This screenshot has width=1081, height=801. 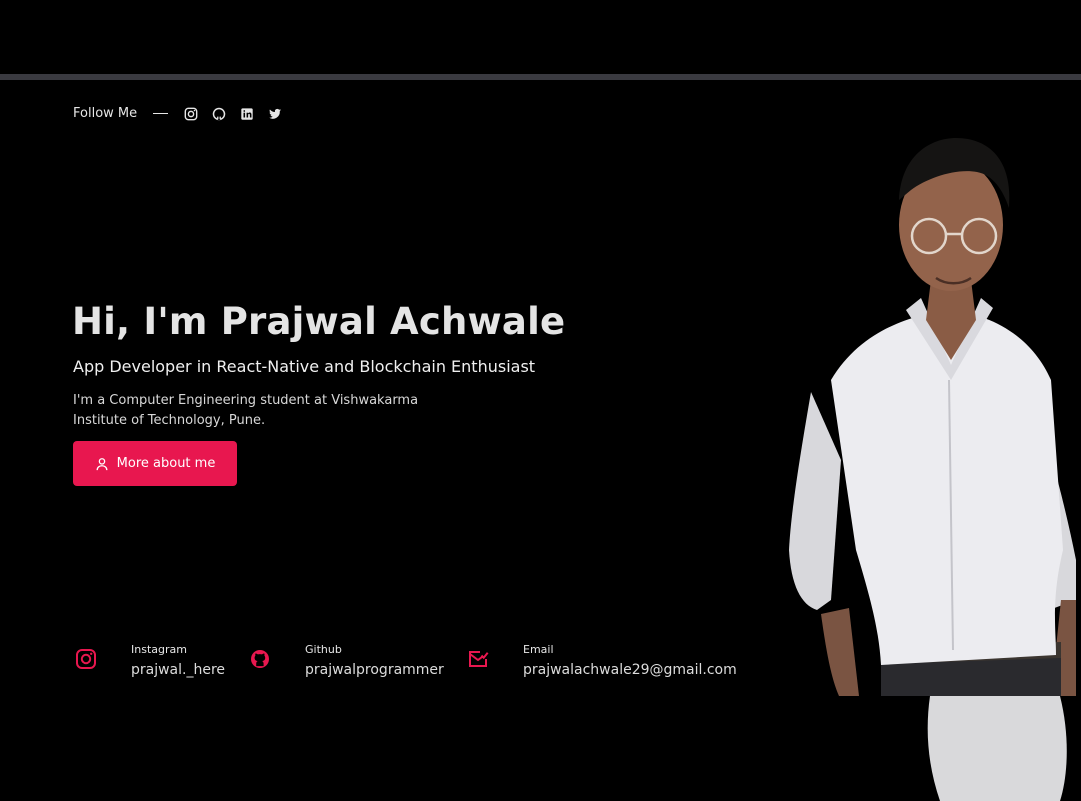 What do you see at coordinates (540, 77) in the screenshot?
I see `top-divider` at bounding box center [540, 77].